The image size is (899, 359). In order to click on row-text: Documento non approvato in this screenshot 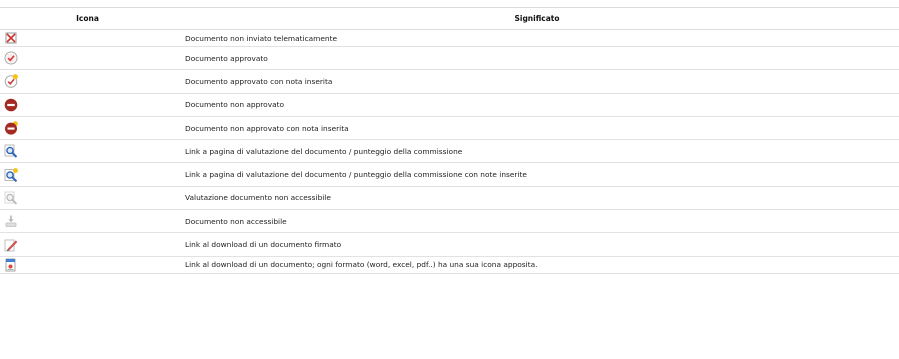, I will do `click(537, 105)`.